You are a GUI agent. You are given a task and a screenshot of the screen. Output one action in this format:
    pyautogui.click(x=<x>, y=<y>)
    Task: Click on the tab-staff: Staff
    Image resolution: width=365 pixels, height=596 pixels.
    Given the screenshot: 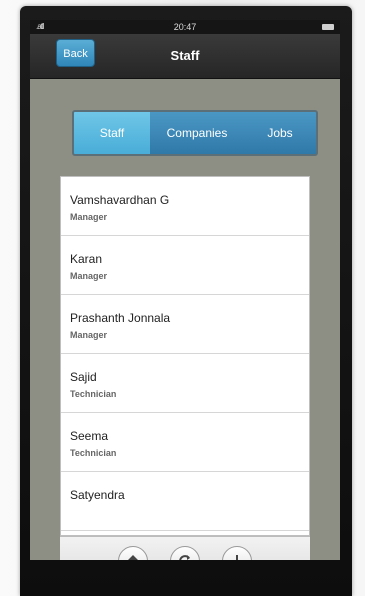 What is the action you would take?
    pyautogui.click(x=112, y=133)
    